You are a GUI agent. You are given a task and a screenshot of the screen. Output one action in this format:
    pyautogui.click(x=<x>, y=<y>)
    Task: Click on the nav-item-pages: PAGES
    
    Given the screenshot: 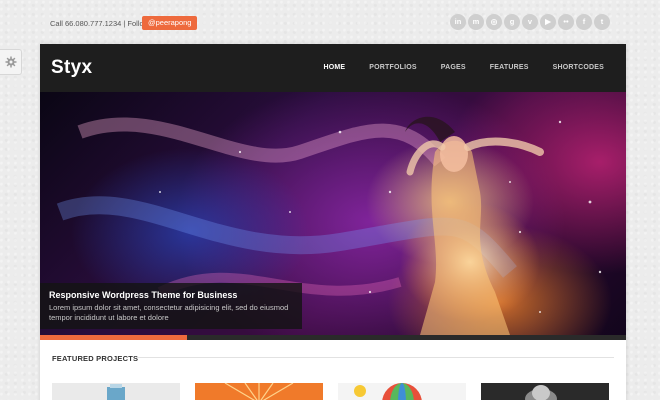 What is the action you would take?
    pyautogui.click(x=453, y=68)
    